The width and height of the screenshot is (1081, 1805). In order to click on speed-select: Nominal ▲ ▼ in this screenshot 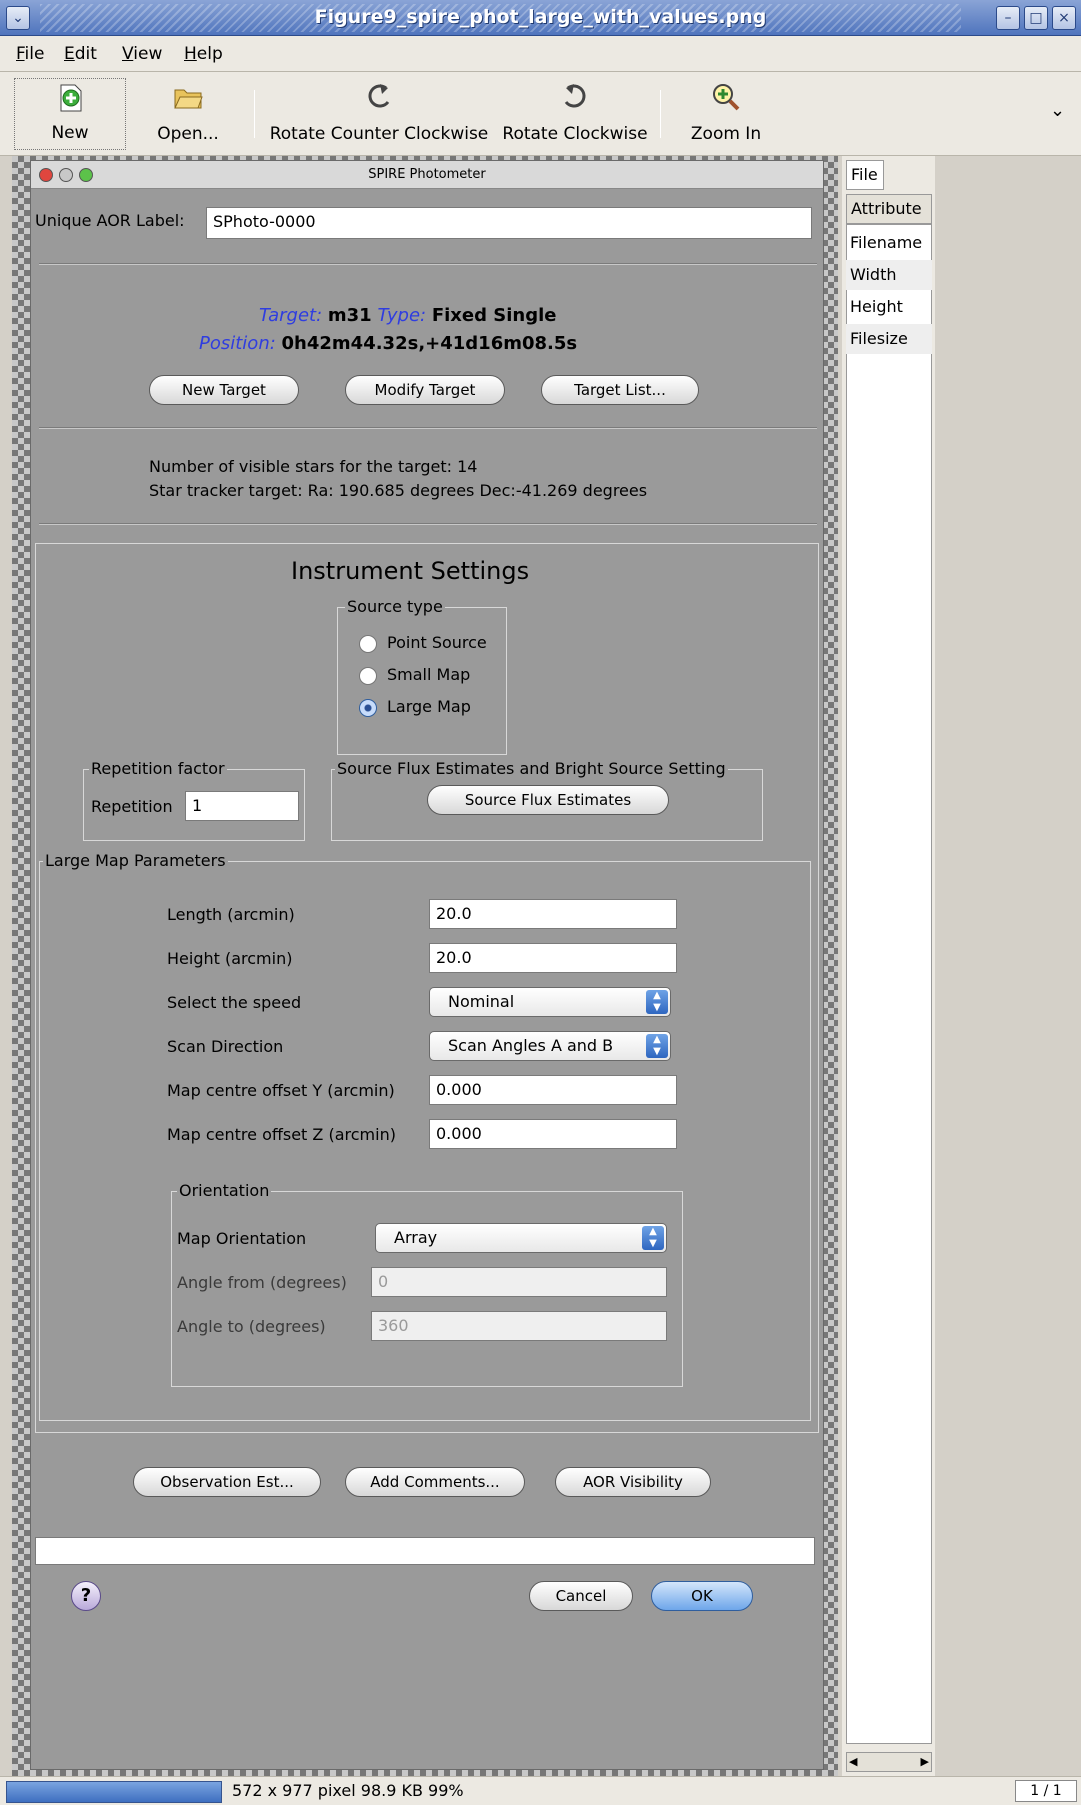, I will do `click(550, 1002)`.